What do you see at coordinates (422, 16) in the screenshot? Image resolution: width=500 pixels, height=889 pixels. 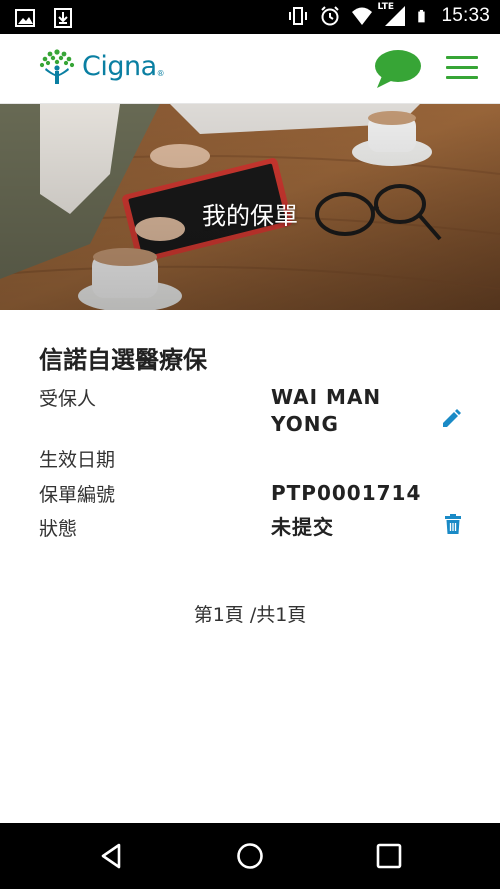 I see `battery-icon` at bounding box center [422, 16].